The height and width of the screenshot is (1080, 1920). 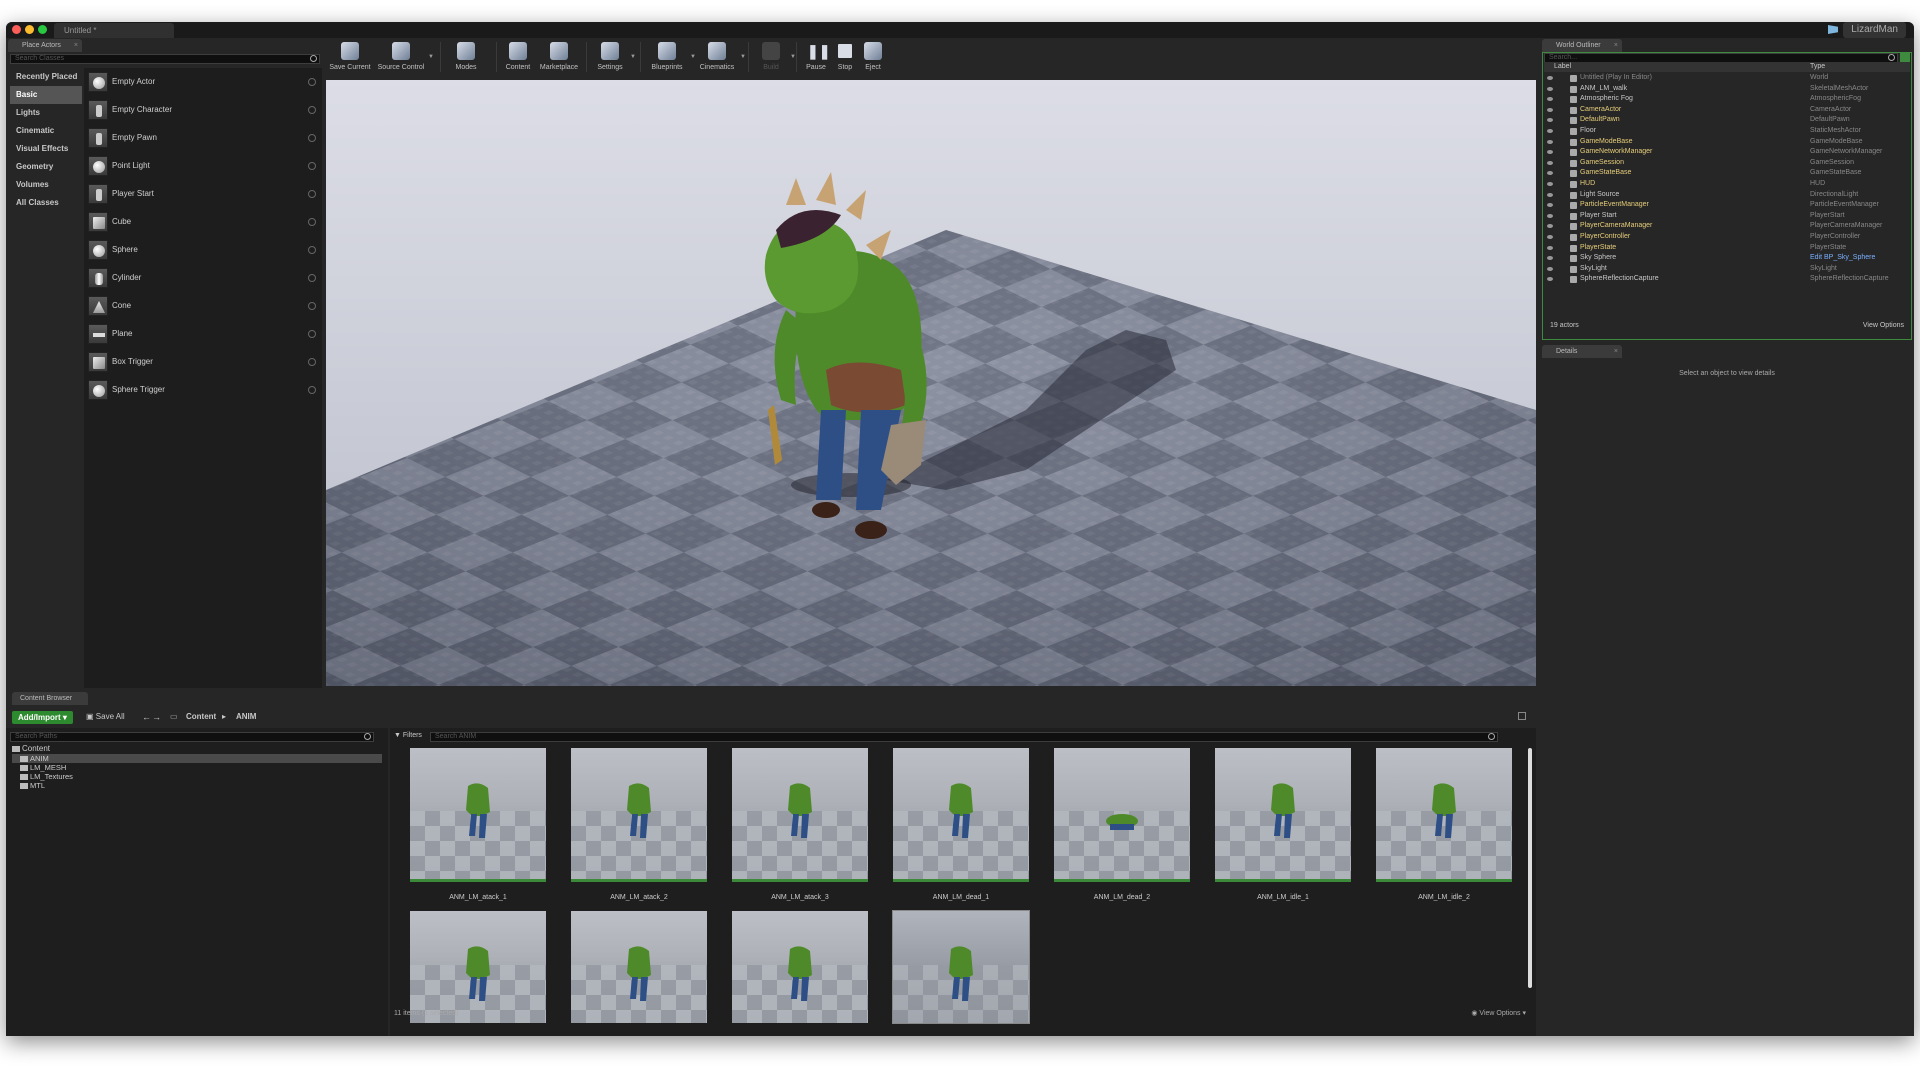 What do you see at coordinates (466, 59) in the screenshot?
I see `modes-button: Modes` at bounding box center [466, 59].